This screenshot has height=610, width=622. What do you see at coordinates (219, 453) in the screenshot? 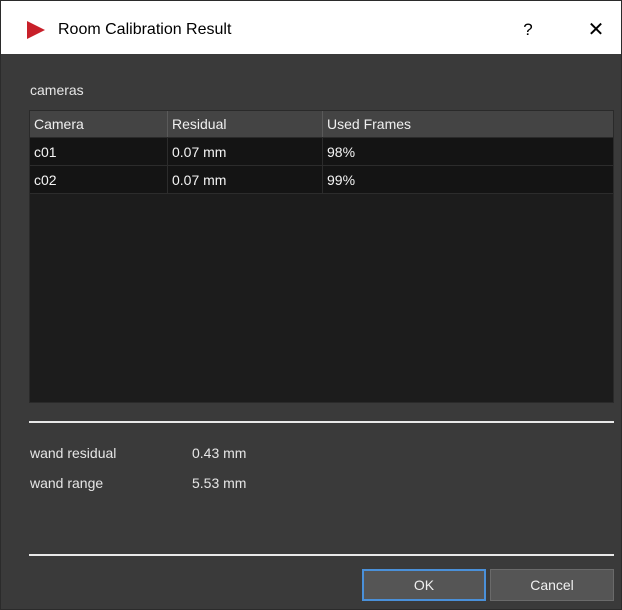
I see `wand-residual-value: 0.43 mm` at bounding box center [219, 453].